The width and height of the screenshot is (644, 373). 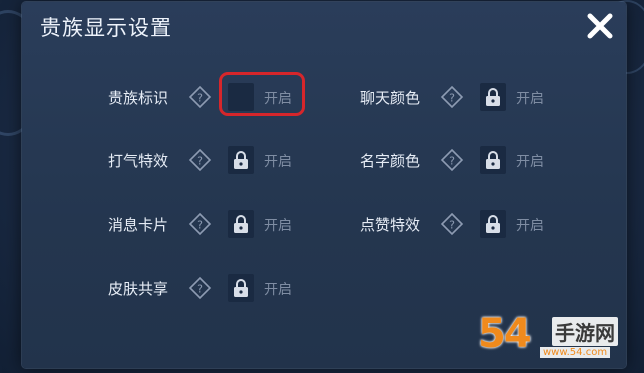 I want to click on watermark-url: www.54.com, so click(x=575, y=352).